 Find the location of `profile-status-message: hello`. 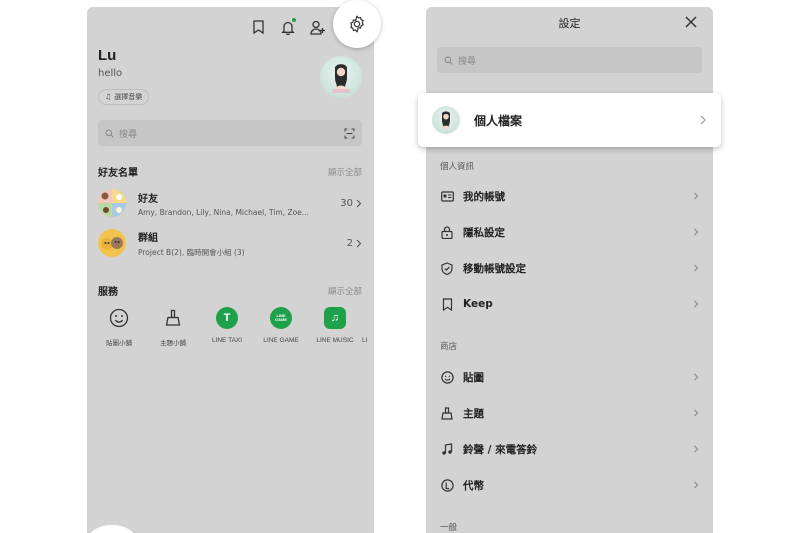

profile-status-message: hello is located at coordinates (110, 73).